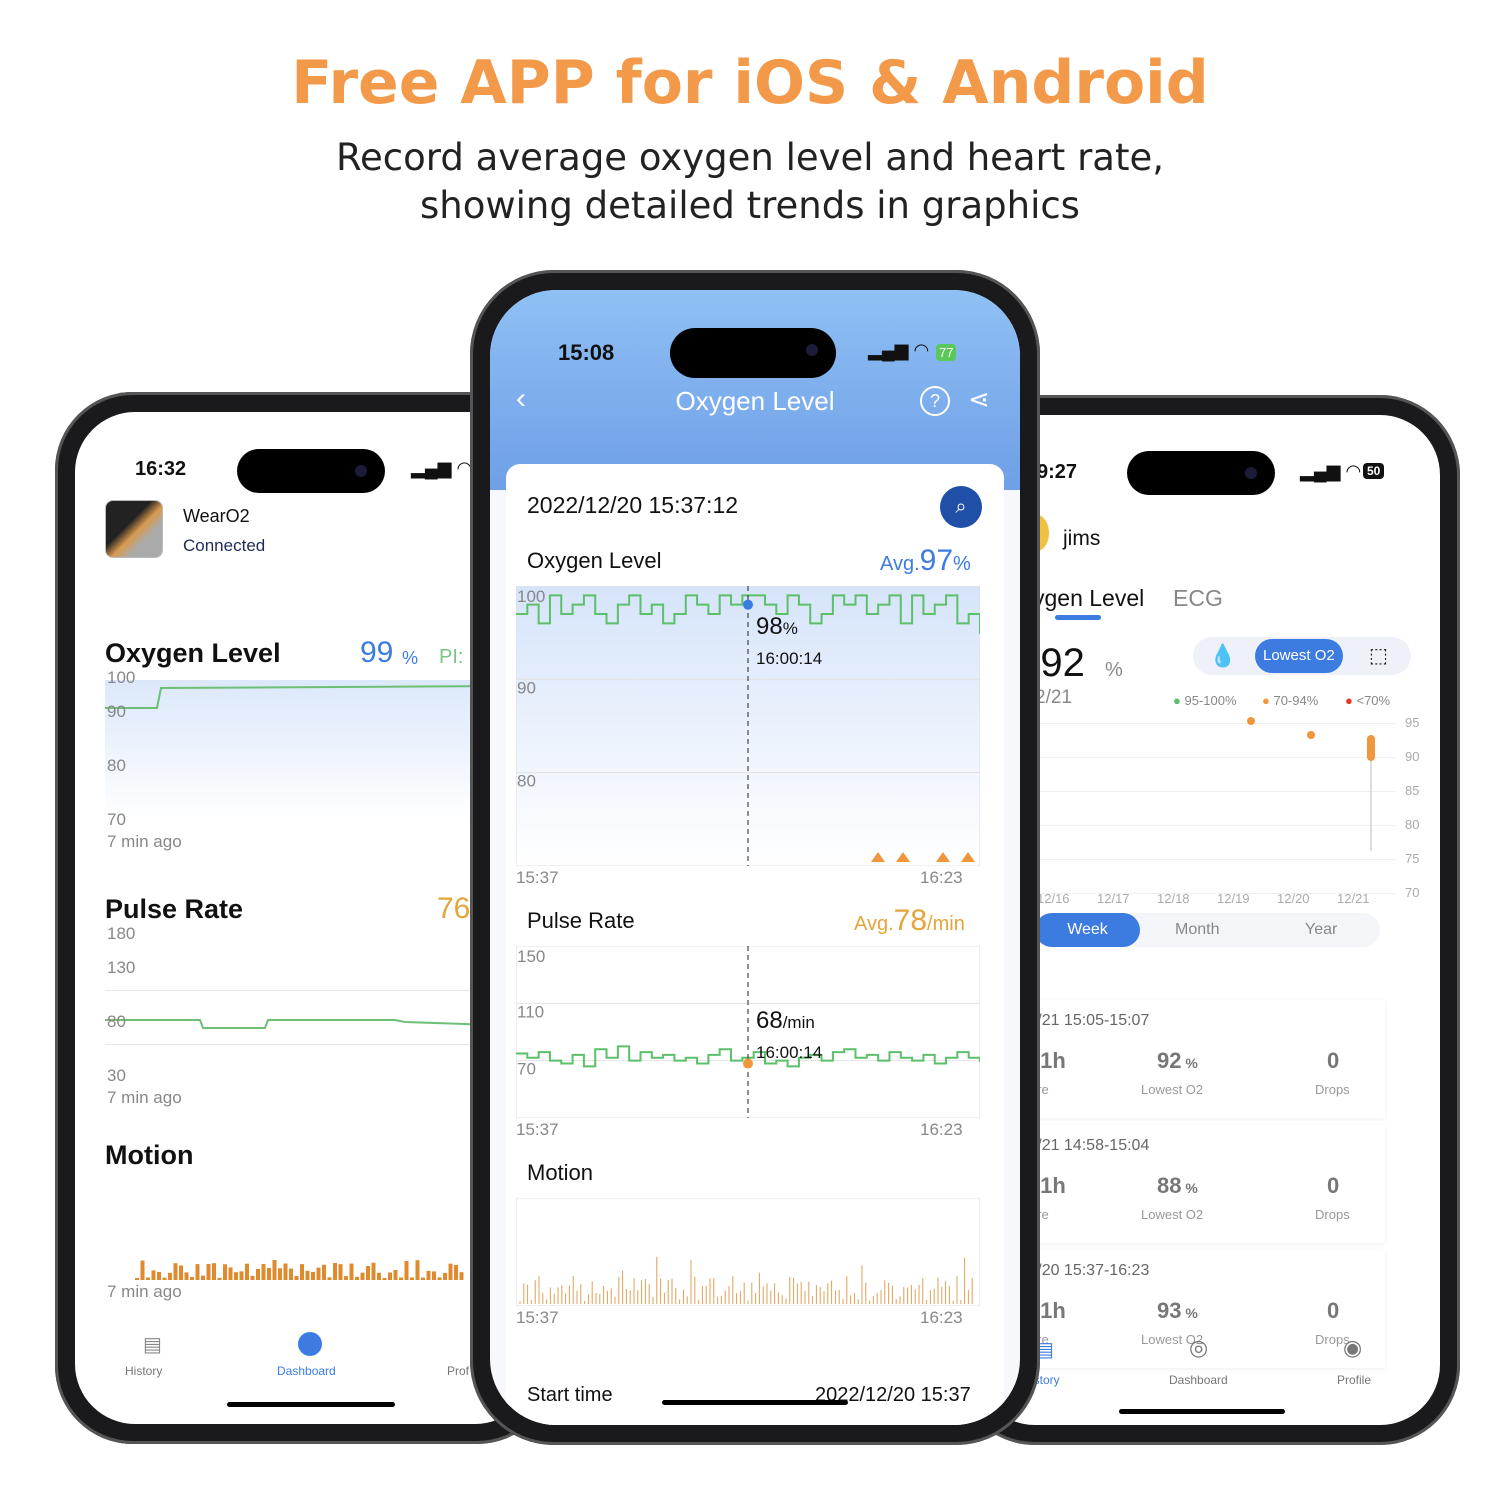 Image resolution: width=1500 pixels, height=1500 pixels. Describe the element at coordinates (1299, 656) in the screenshot. I see `lowest-o2-pill: Lowest O2` at that location.